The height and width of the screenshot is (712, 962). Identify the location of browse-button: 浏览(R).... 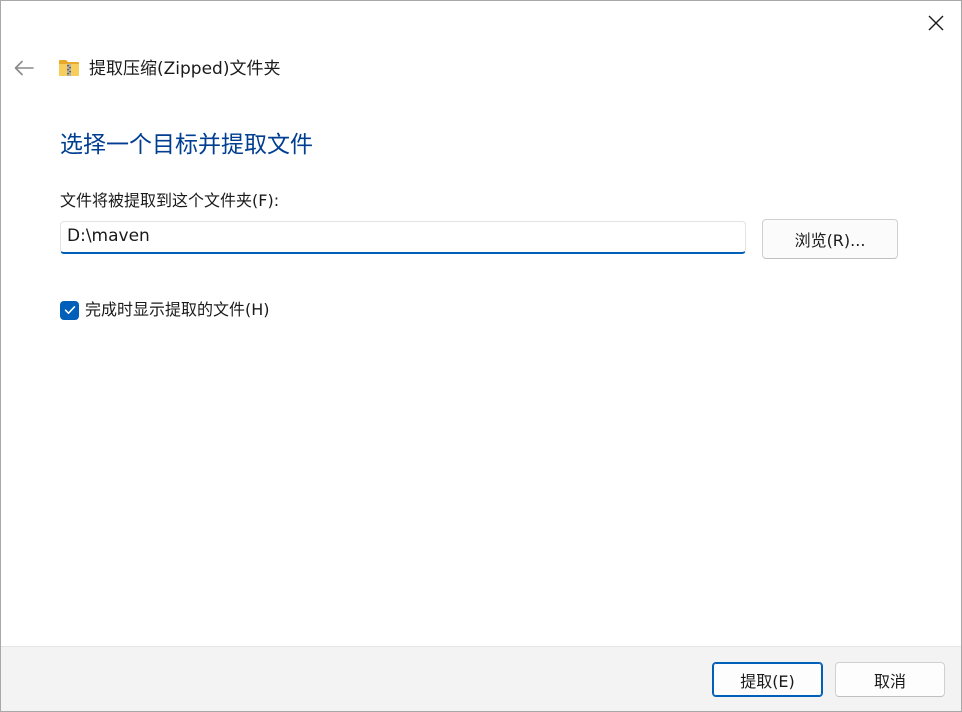
(830, 239).